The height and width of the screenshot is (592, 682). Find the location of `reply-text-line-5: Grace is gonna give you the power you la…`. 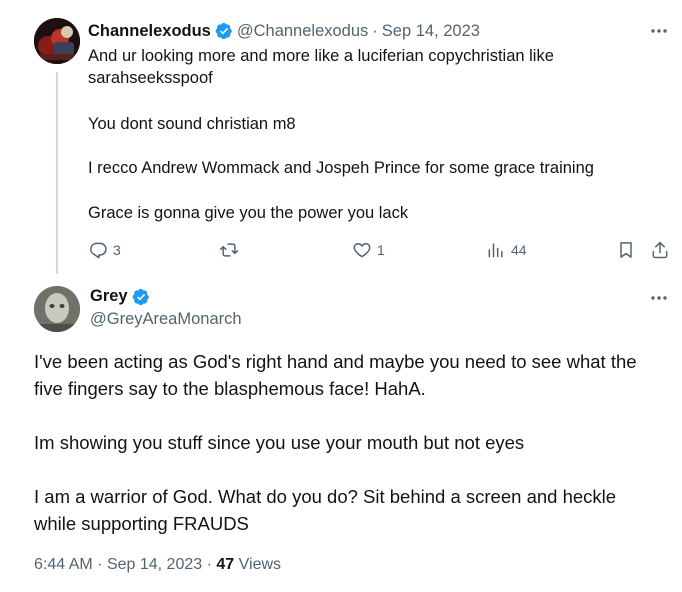

reply-text-line-5: Grace is gonna give you the power you la… is located at coordinates (248, 213).